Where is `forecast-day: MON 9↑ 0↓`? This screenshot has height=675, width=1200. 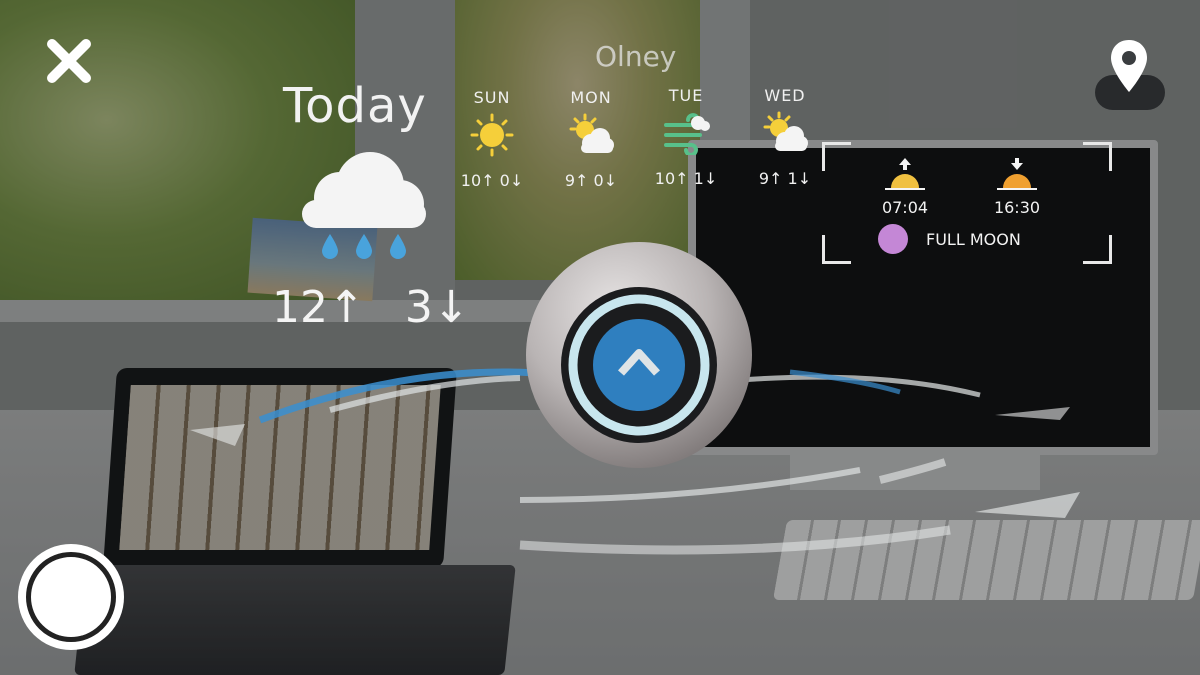
forecast-day: MON 9↑ 0↓ is located at coordinates (591, 139).